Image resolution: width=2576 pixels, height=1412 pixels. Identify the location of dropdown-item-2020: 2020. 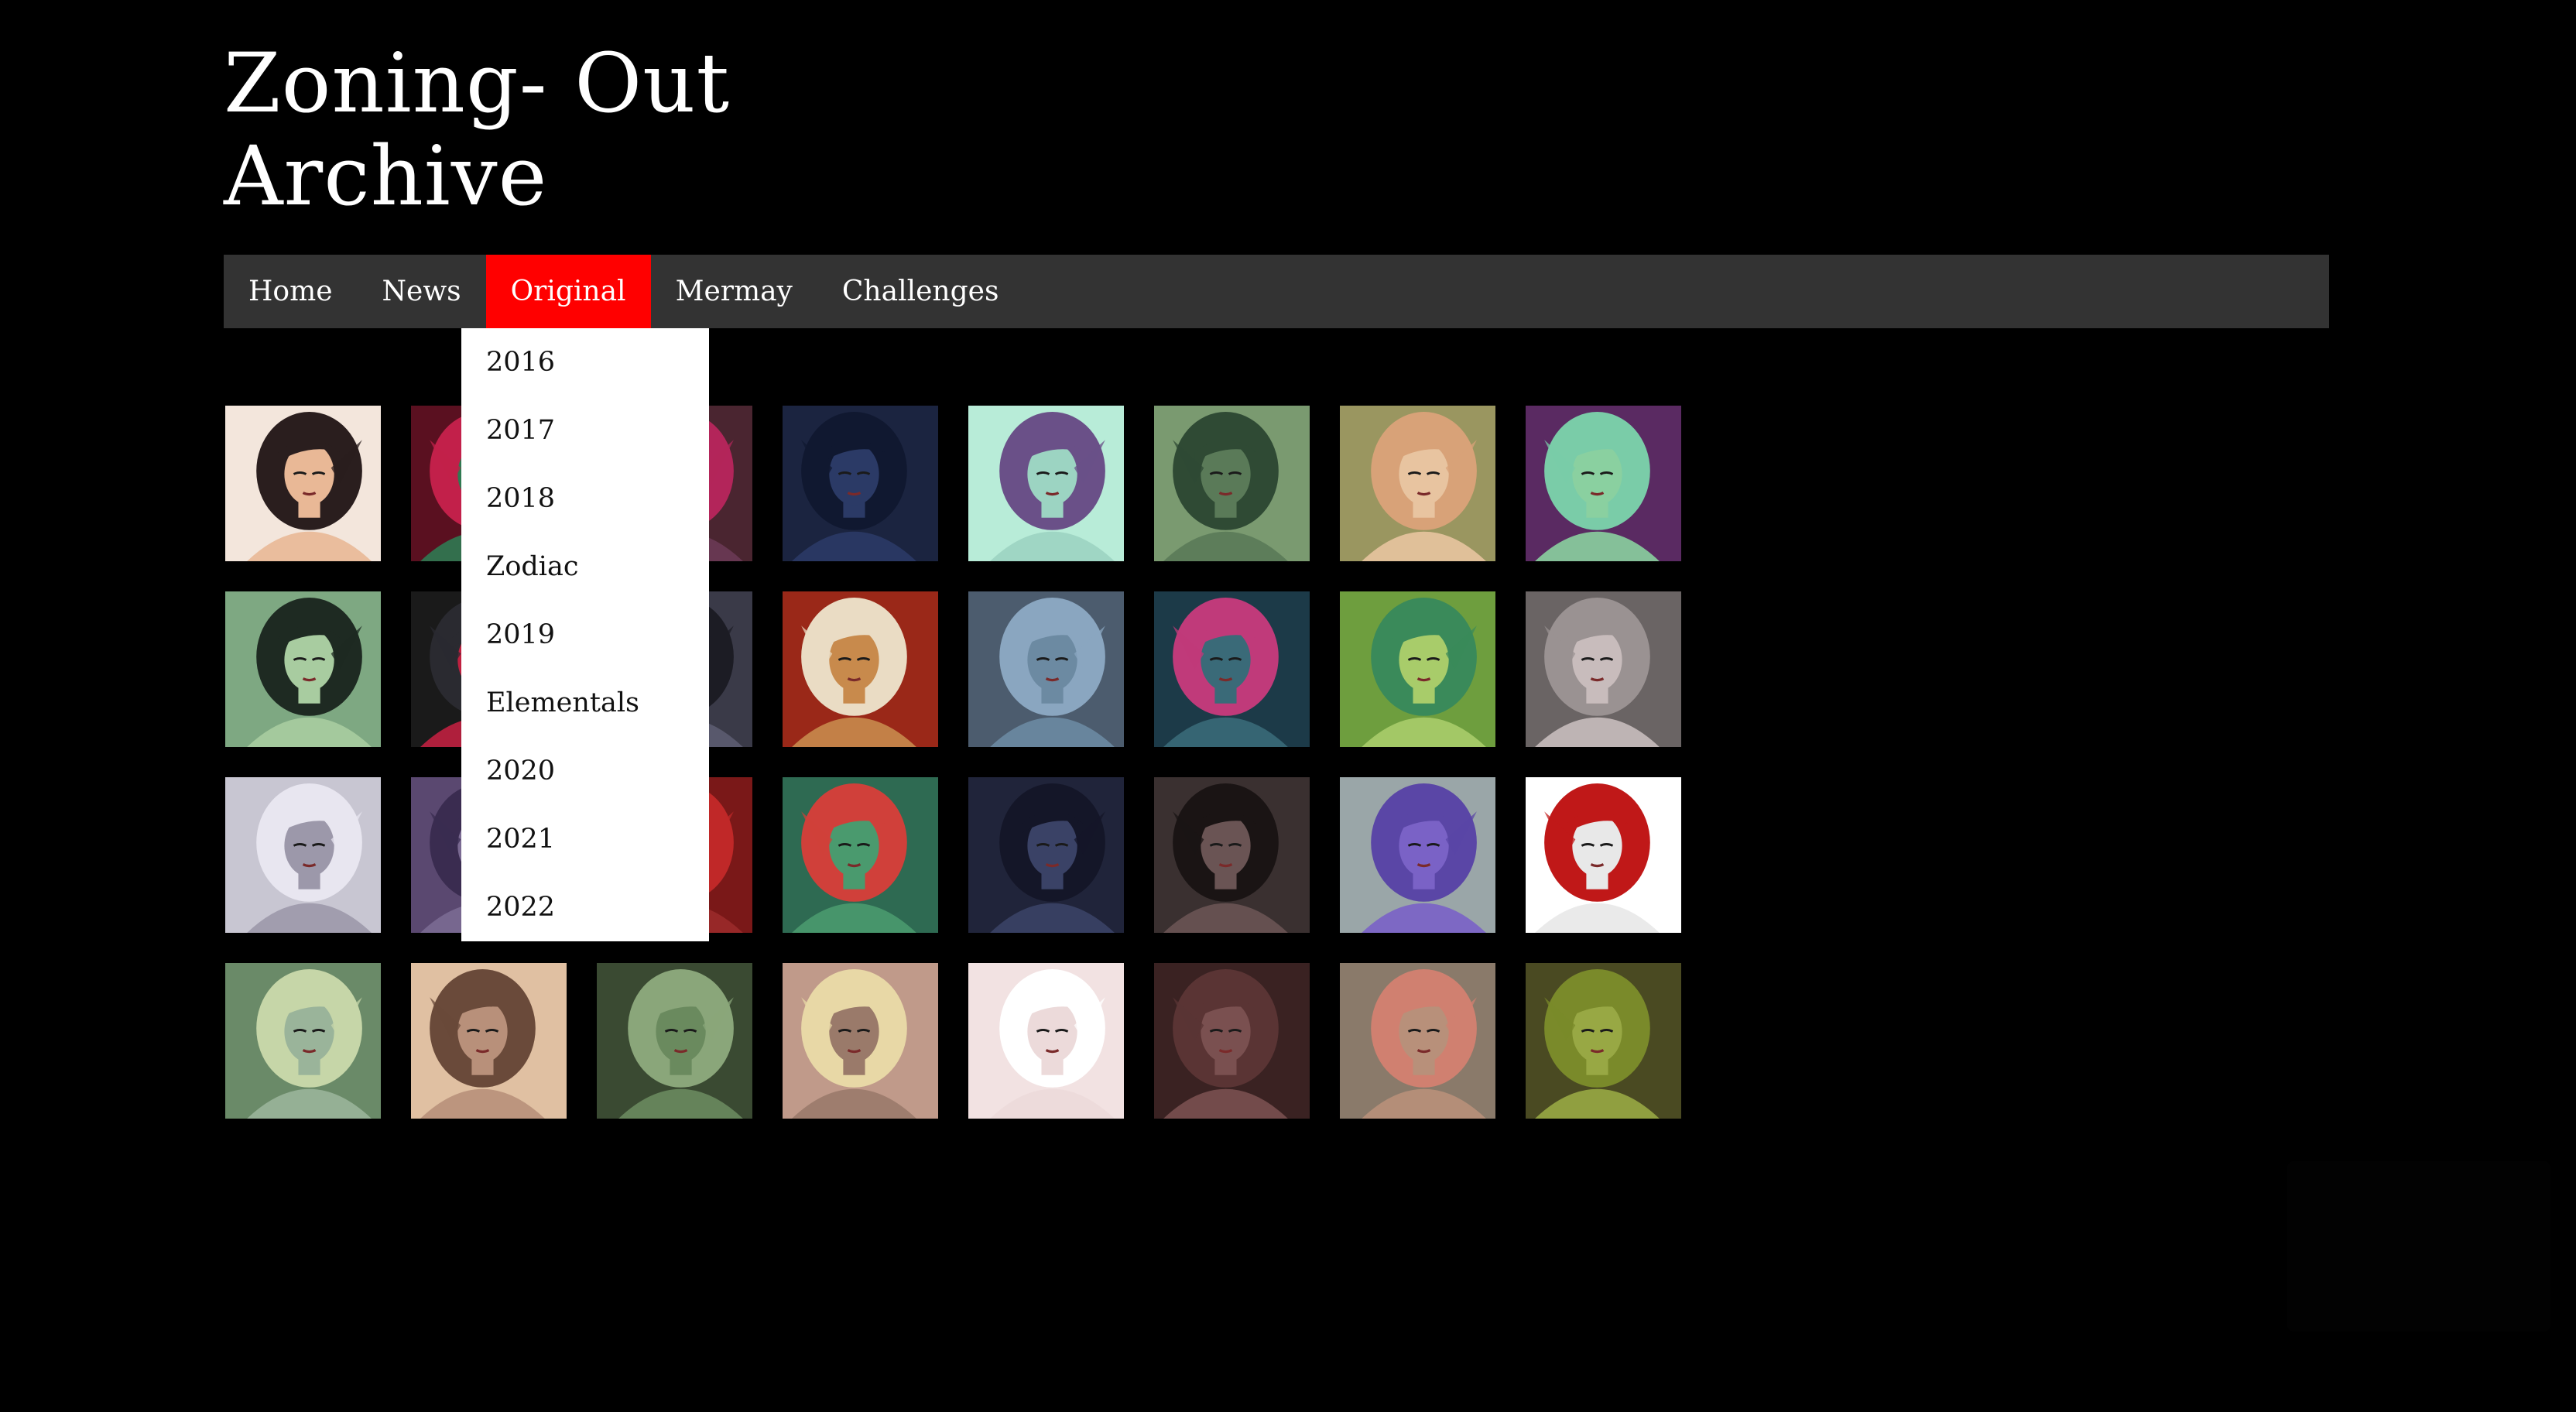
(585, 788).